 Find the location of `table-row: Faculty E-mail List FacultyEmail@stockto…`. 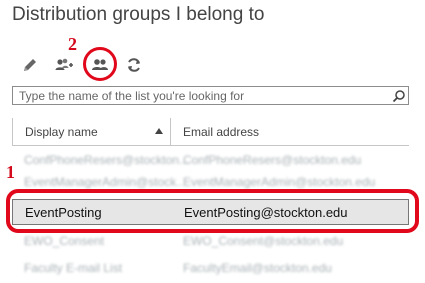

table-row: Faculty E-mail List FacultyEmail@stockto… is located at coordinates (210, 268).